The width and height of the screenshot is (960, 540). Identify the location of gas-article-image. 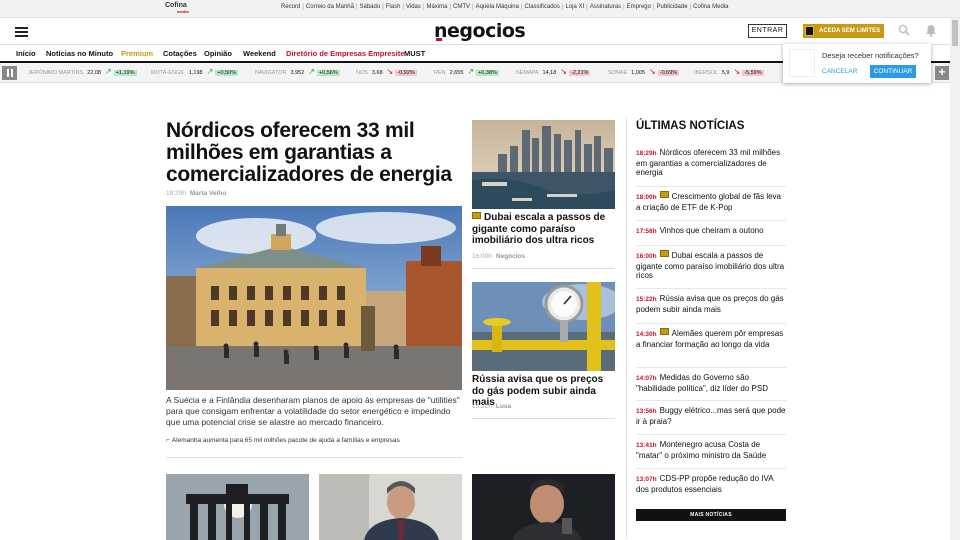
(543, 326).